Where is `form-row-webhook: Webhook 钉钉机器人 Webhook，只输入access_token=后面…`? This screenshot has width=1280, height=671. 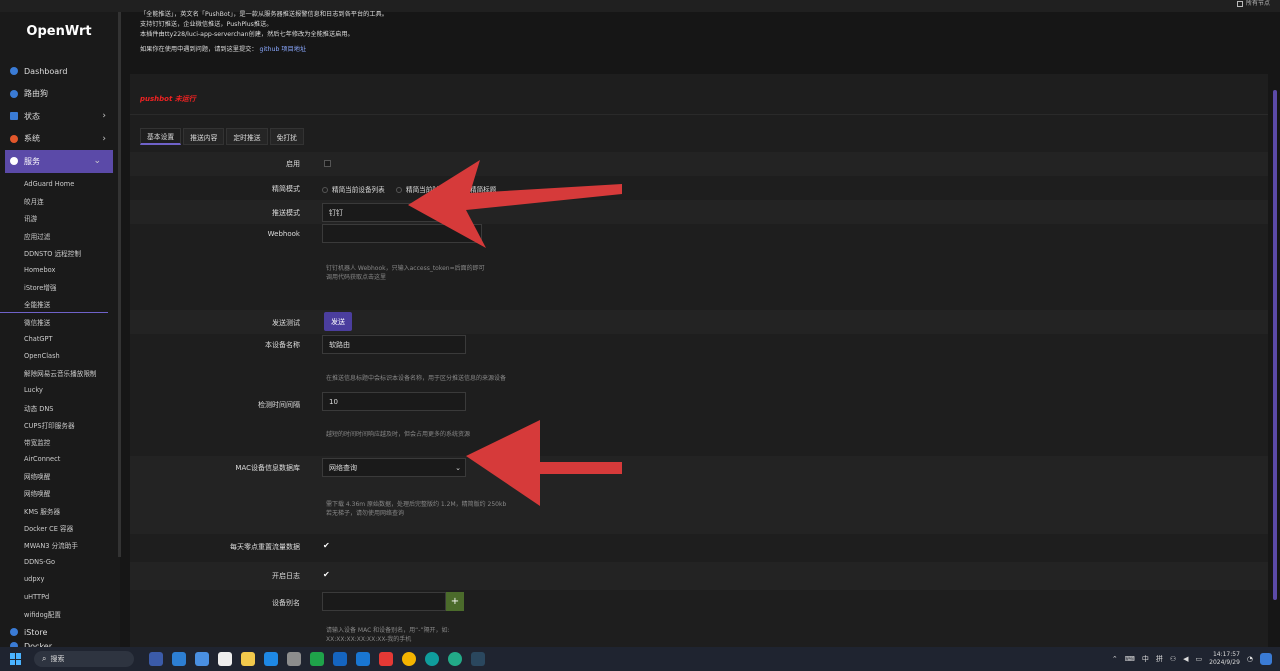 form-row-webhook: Webhook 钉钉机器人 Webhook，只输入access_token=后面… is located at coordinates (699, 267).